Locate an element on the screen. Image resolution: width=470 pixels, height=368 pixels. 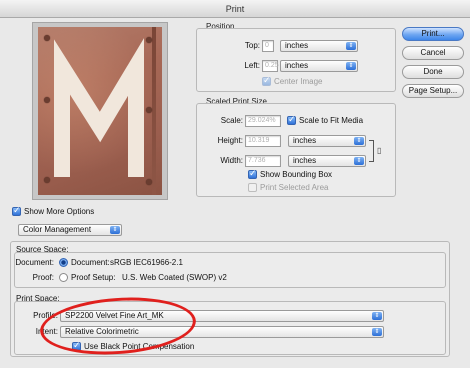
options-dropdown: Color Management ⇕ is located at coordinates (70, 230).